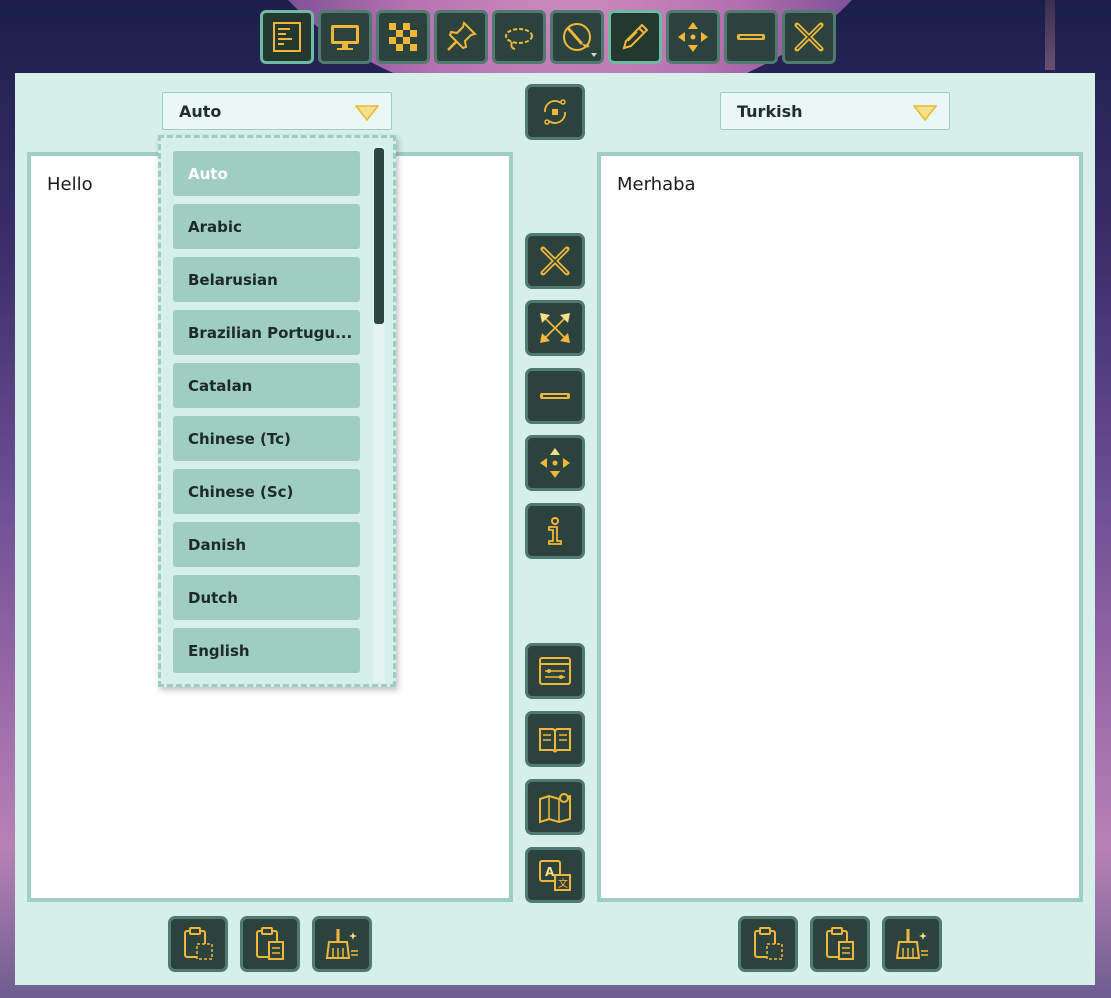 The image size is (1111, 998). What do you see at coordinates (266, 279) in the screenshot?
I see `dropdown-item: Belarusian` at bounding box center [266, 279].